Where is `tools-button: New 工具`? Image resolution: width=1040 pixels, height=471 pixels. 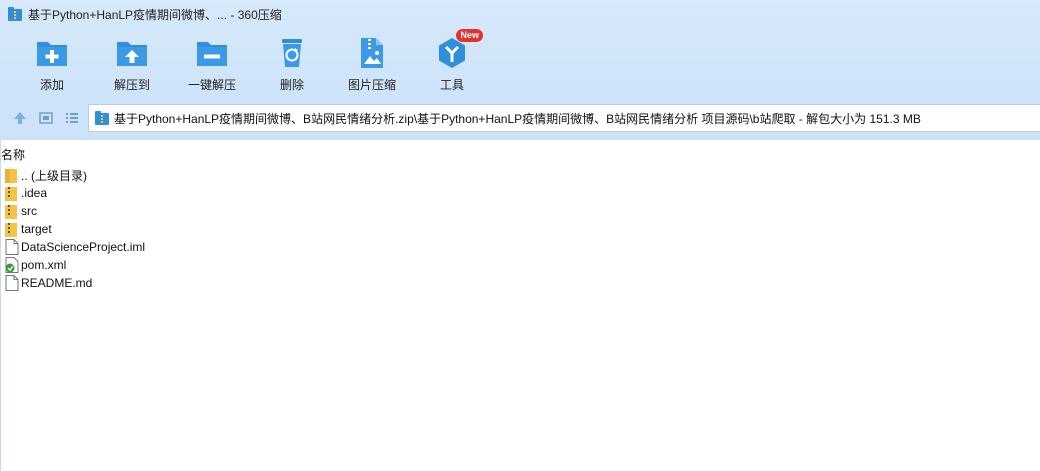
tools-button: New 工具 is located at coordinates (452, 60).